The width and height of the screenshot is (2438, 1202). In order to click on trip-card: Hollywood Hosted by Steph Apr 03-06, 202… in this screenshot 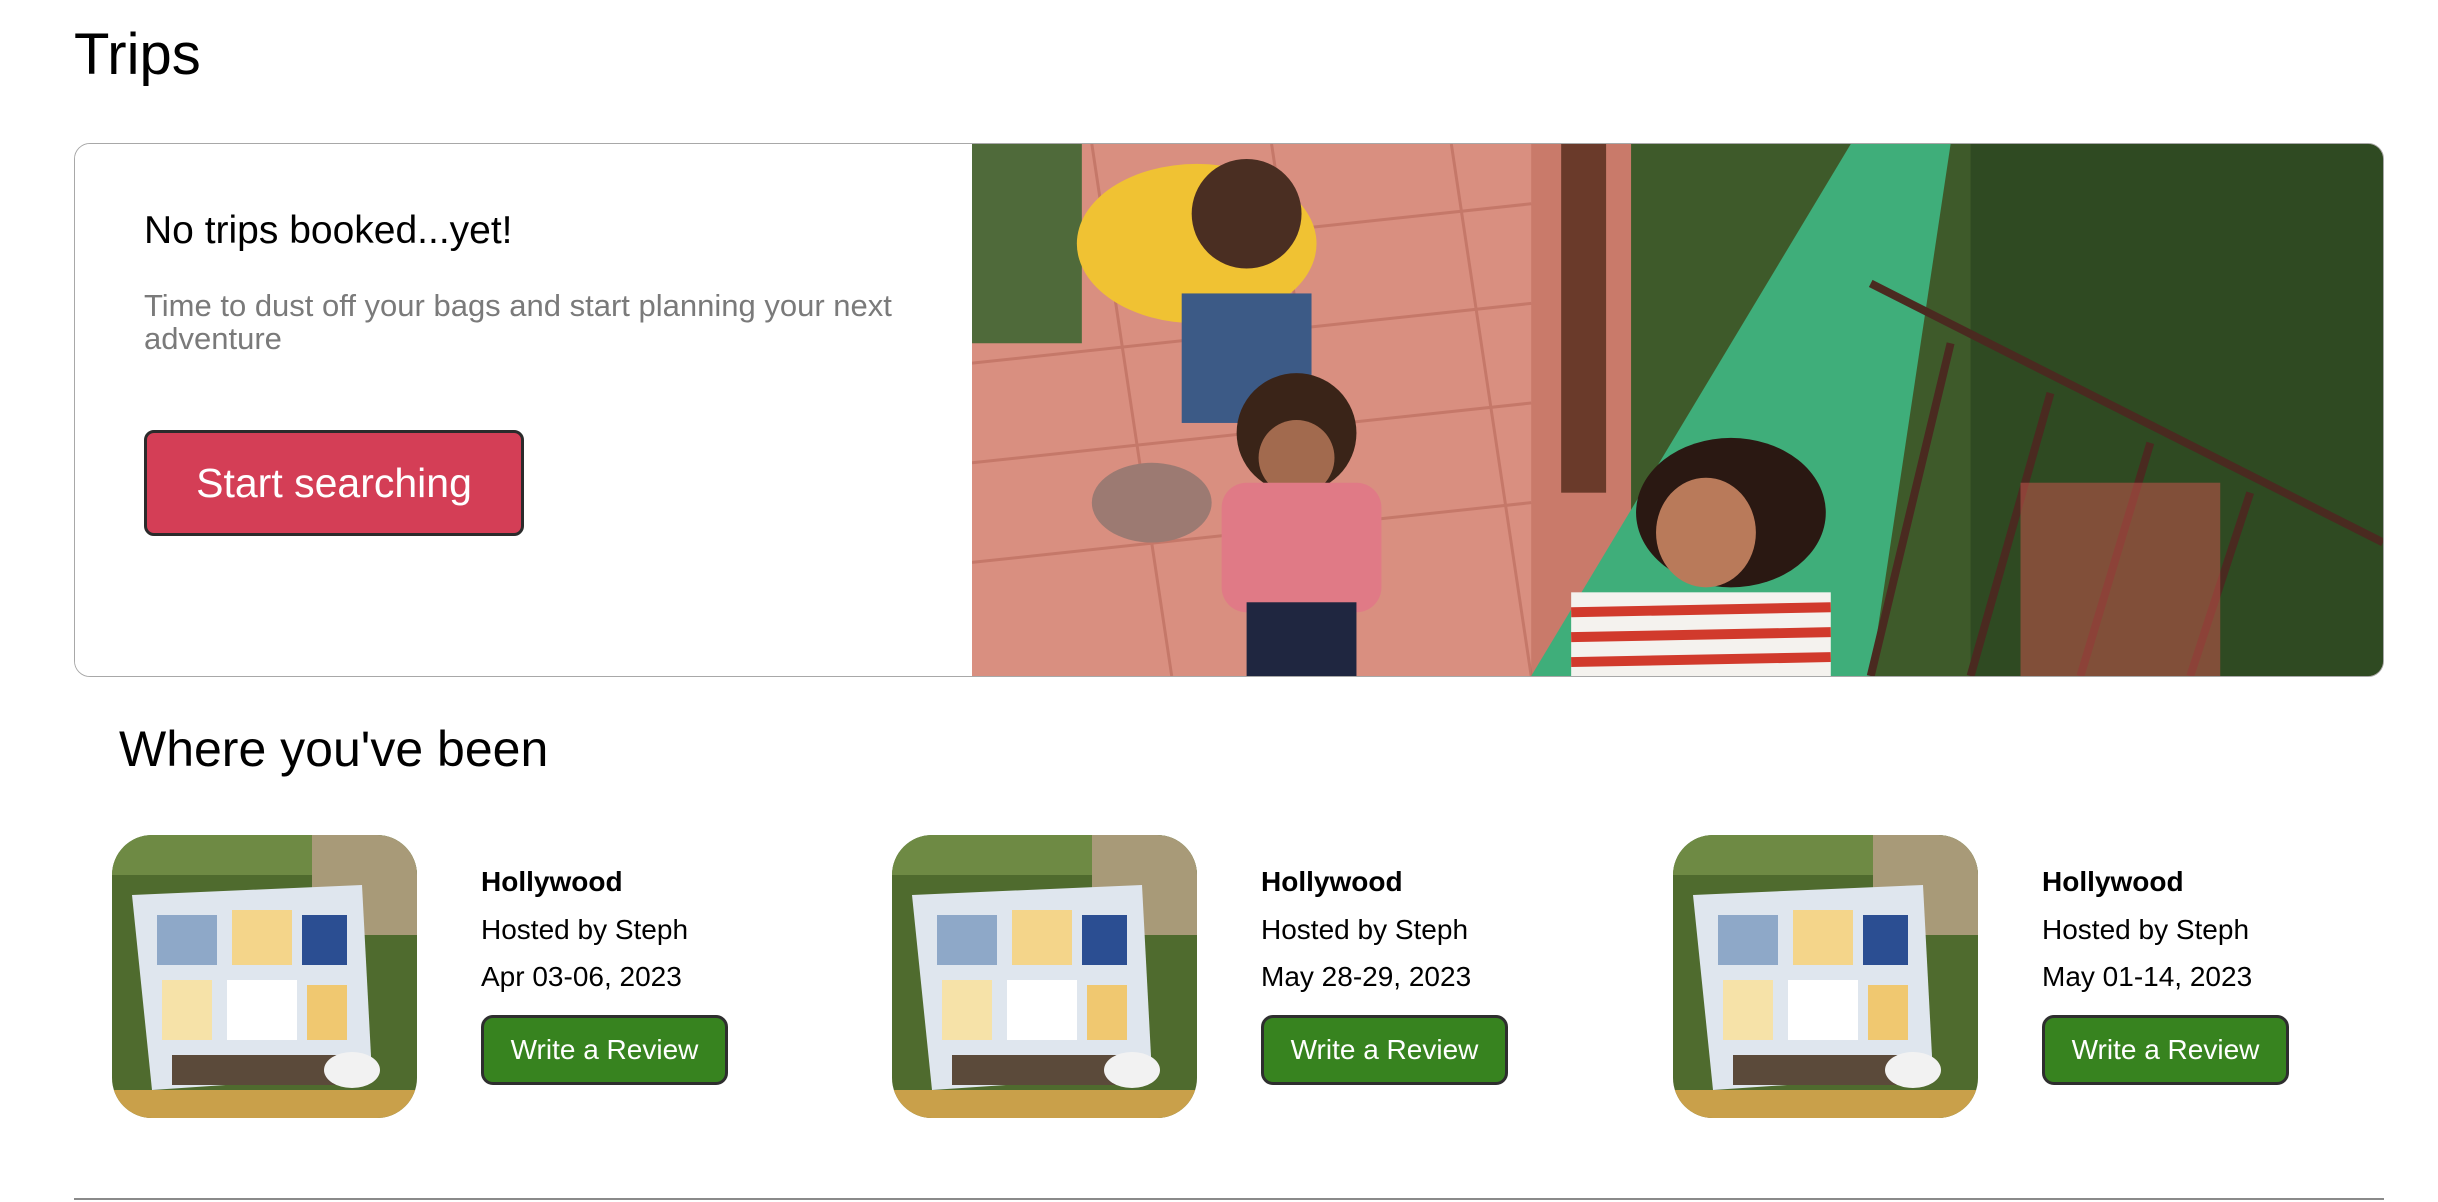, I will do `click(462, 977)`.